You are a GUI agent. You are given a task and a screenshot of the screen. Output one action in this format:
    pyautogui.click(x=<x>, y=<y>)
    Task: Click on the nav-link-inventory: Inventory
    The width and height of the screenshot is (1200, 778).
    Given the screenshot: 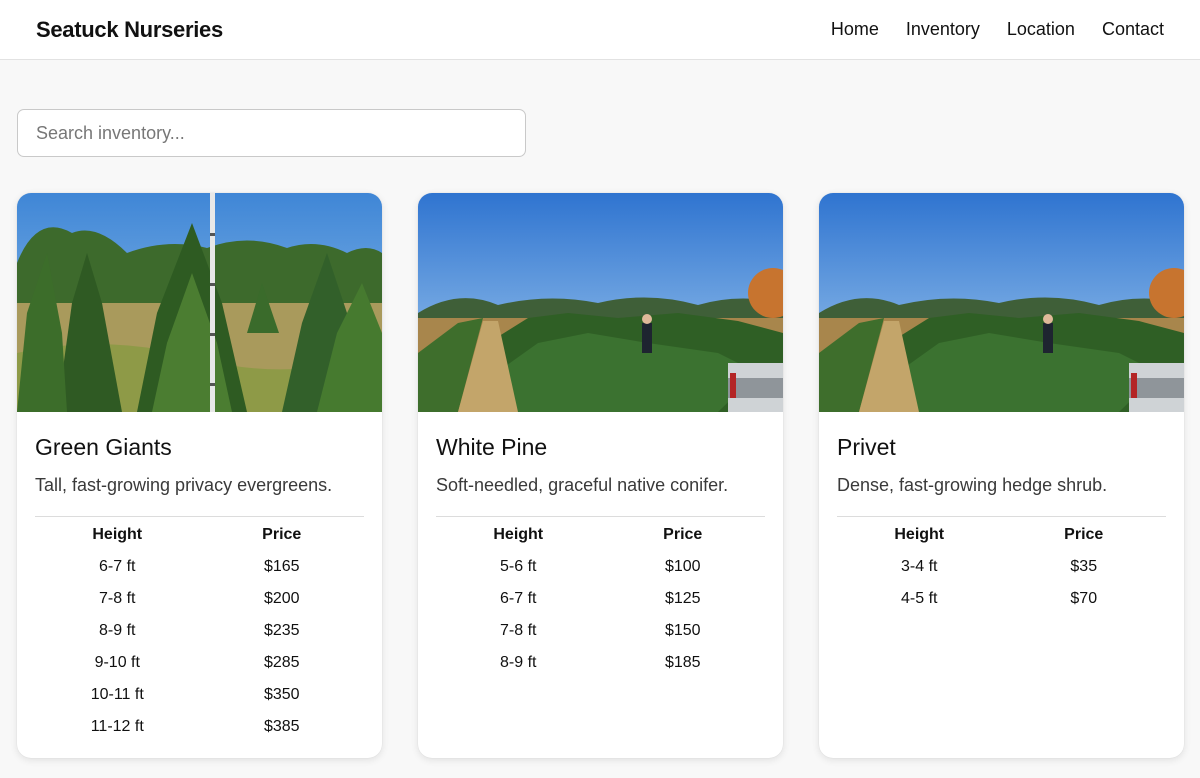 What is the action you would take?
    pyautogui.click(x=943, y=29)
    